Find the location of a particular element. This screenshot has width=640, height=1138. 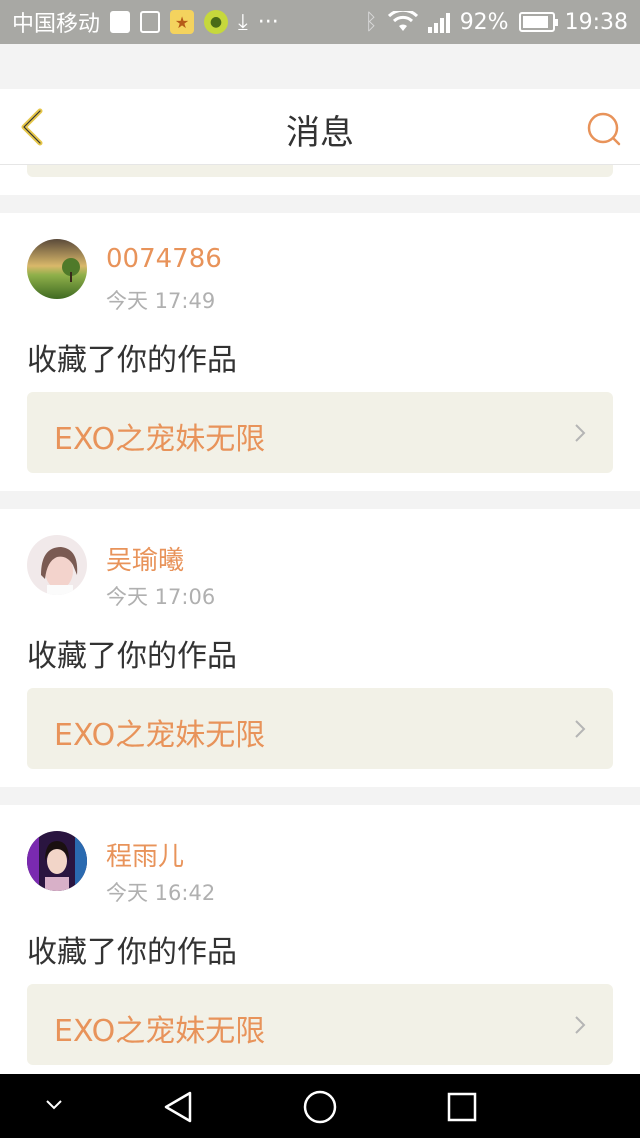

previous-work-link is located at coordinates (320, 171).